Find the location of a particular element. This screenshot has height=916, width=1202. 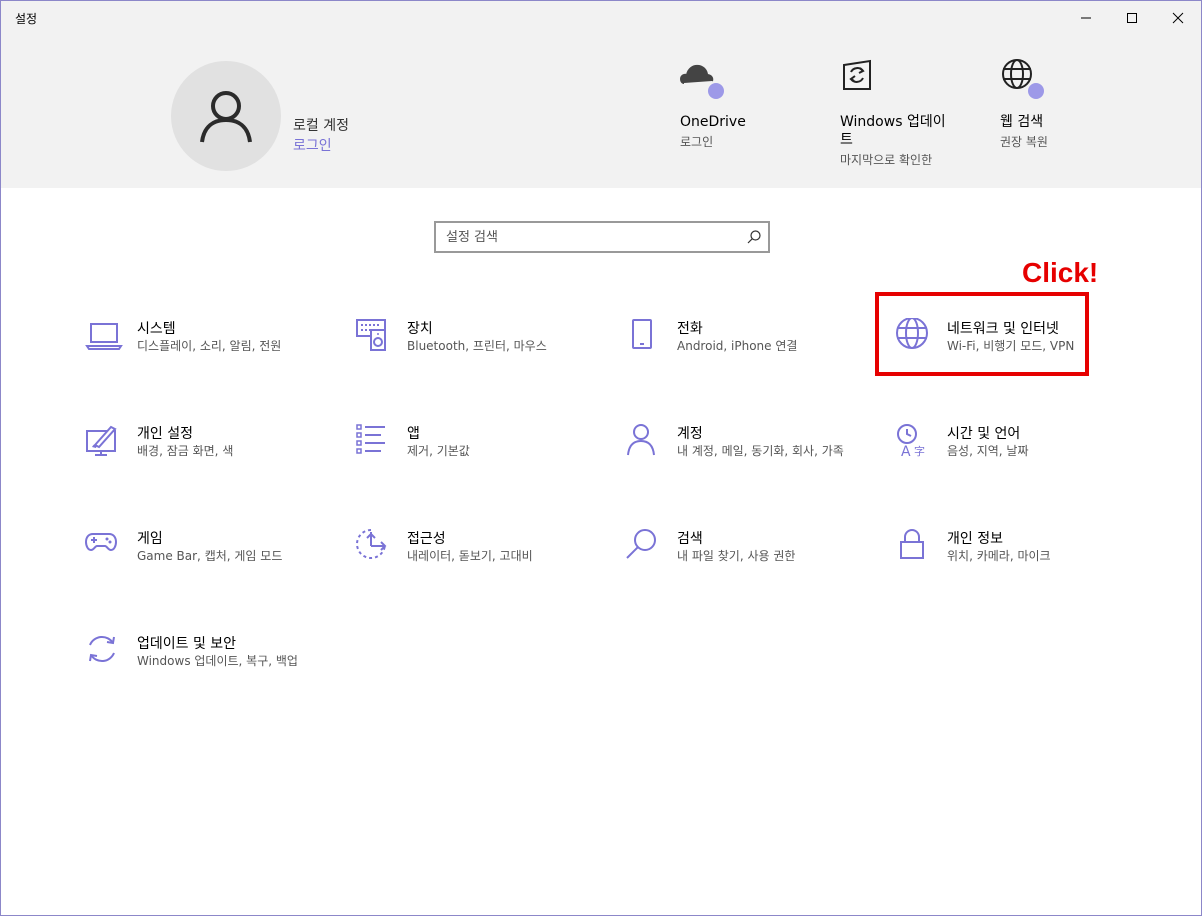

category-update-security: 업데이트 및 보안 Windows 업데이트, 복구, 백업 is located at coordinates (205, 663).